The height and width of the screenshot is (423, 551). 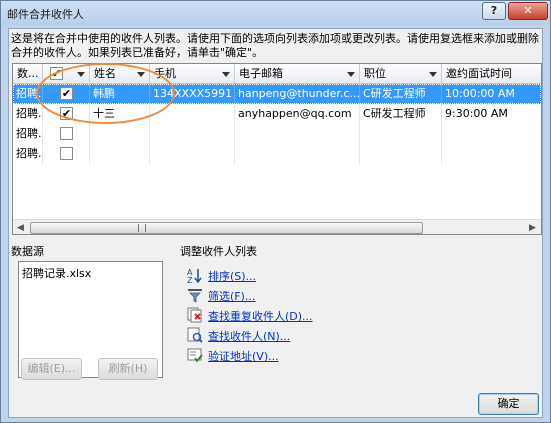 What do you see at coordinates (66, 74) in the screenshot?
I see `column-header-checkbox: ✔` at bounding box center [66, 74].